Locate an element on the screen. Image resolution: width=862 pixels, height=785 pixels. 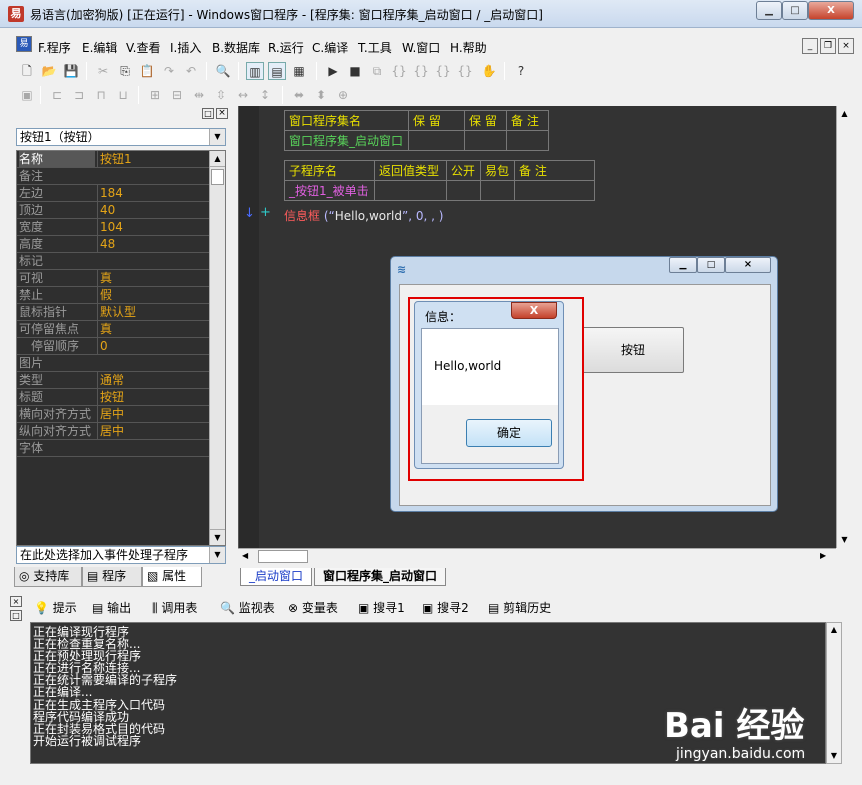
tab-properties: ▧ 属性 is located at coordinates (172, 577).